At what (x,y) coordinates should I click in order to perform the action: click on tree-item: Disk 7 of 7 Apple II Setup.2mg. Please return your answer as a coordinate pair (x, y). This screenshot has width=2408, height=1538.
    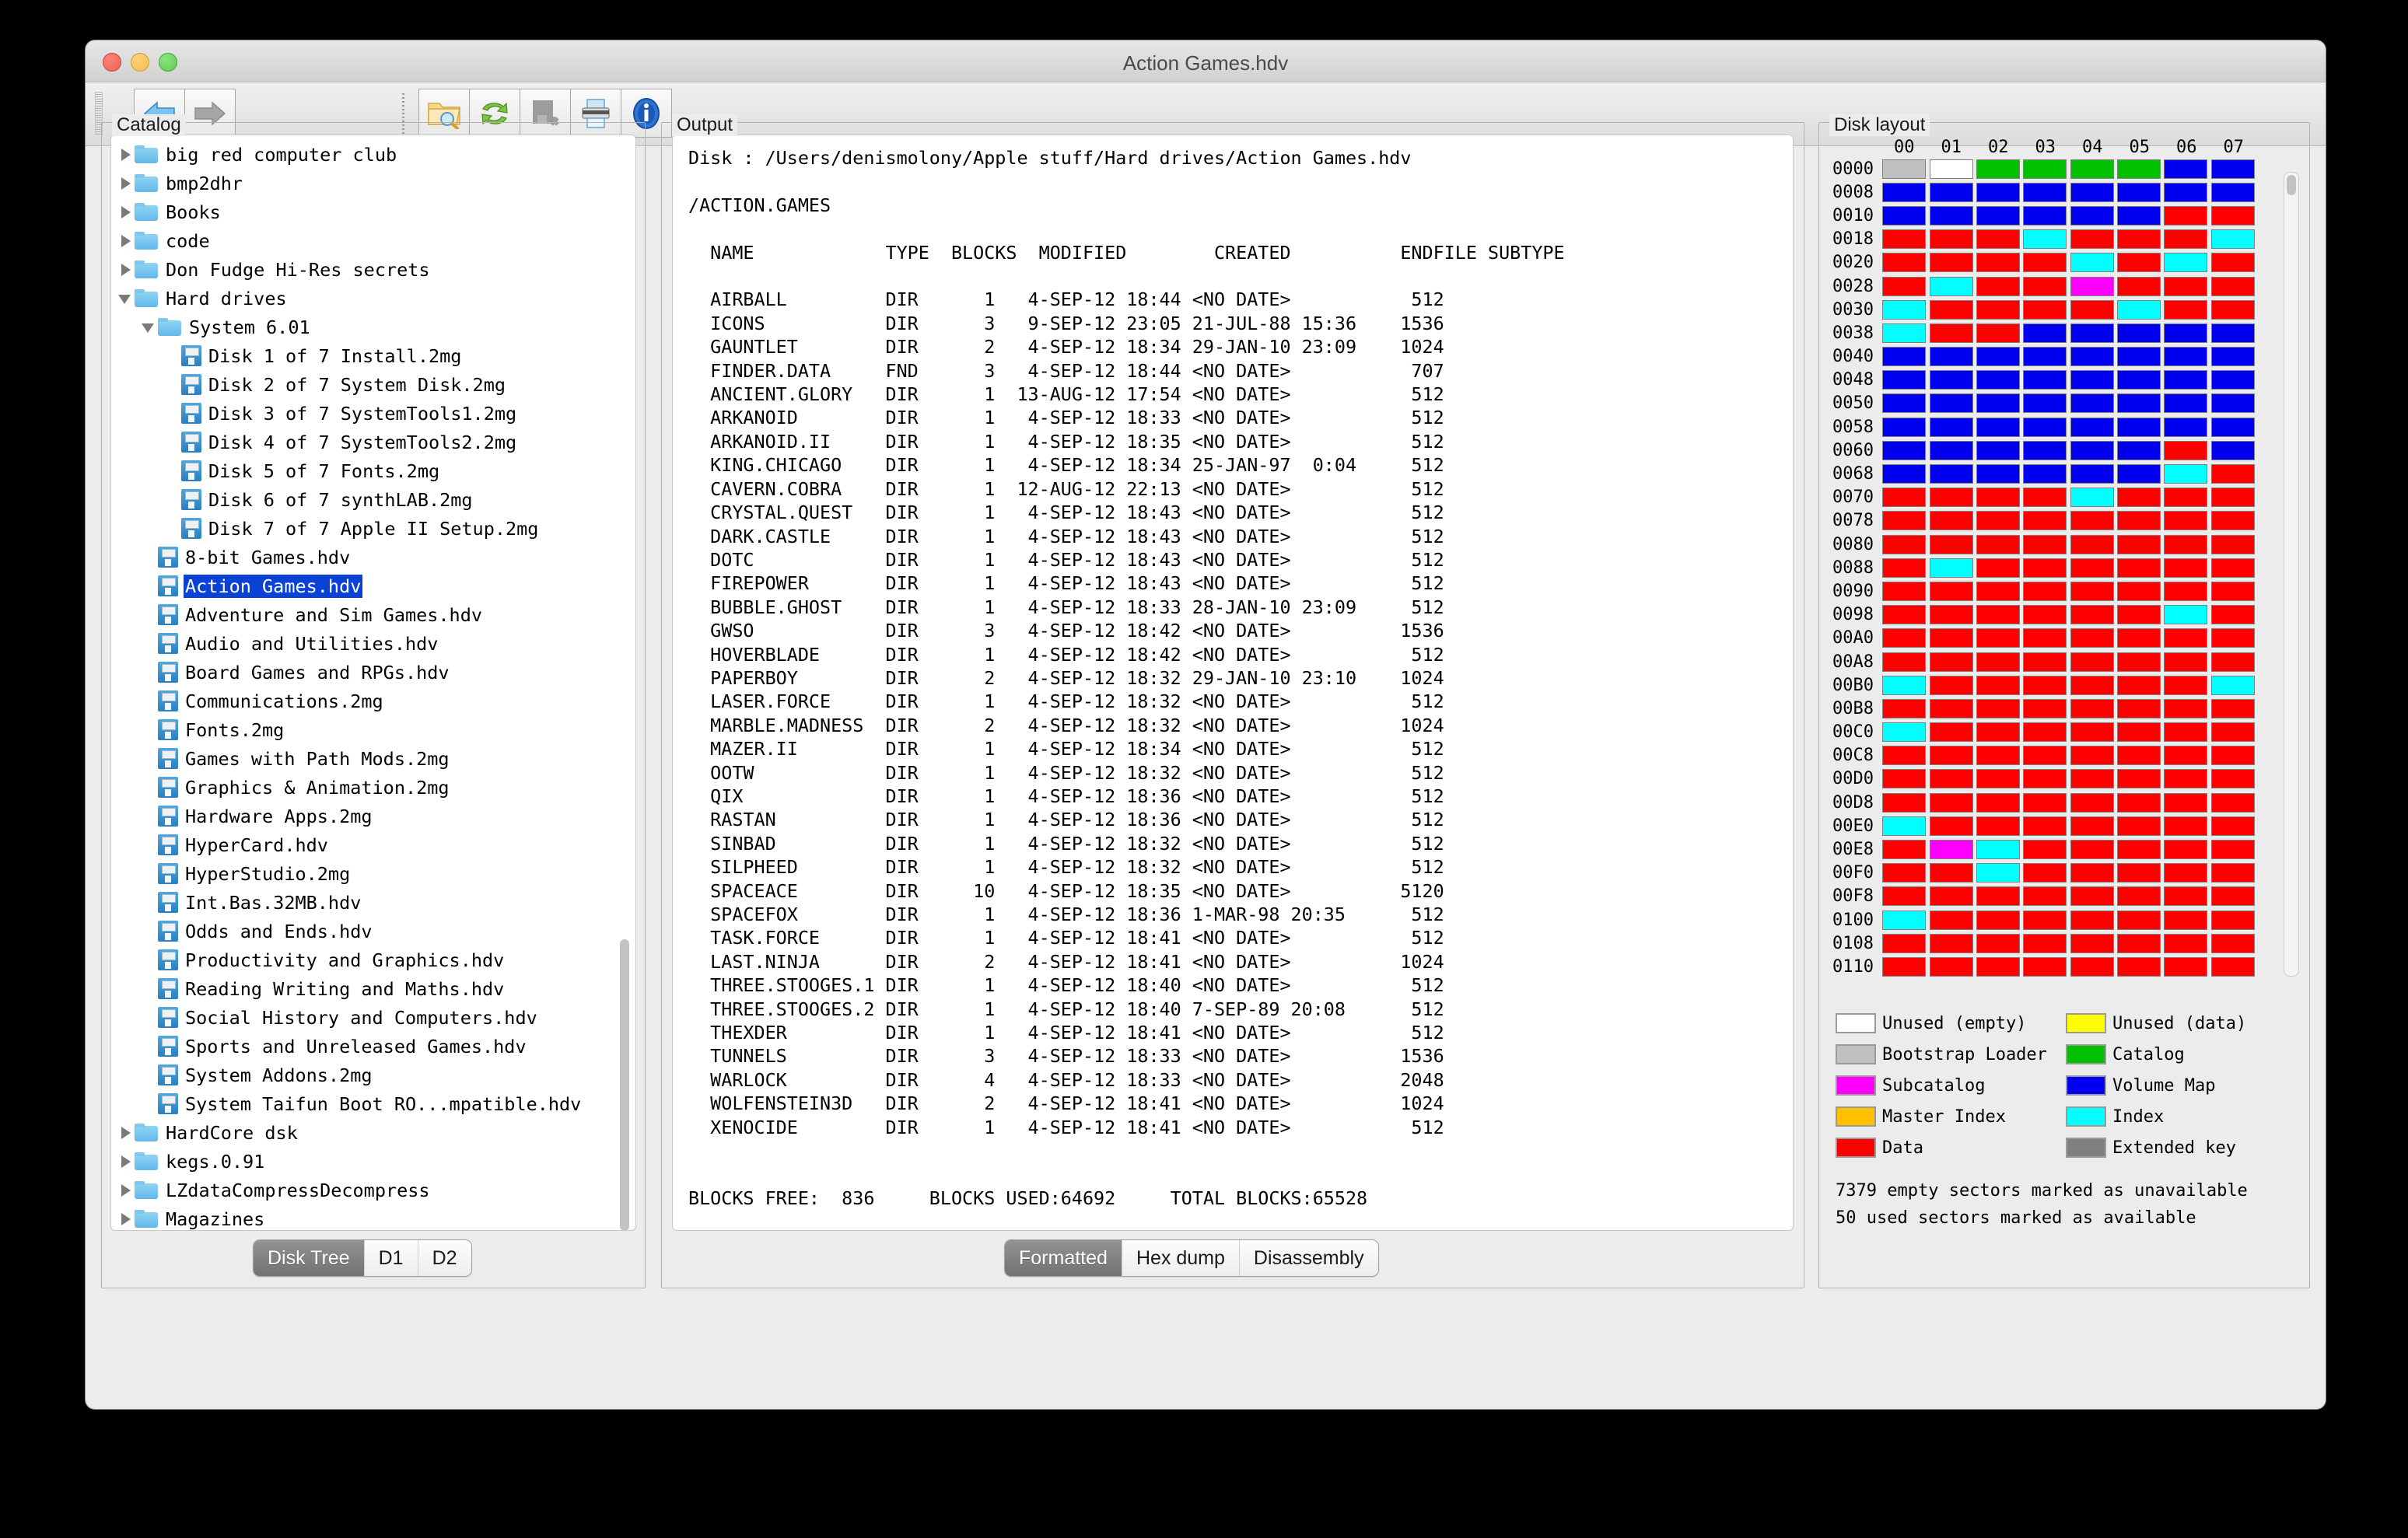
    Looking at the image, I should click on (376, 528).